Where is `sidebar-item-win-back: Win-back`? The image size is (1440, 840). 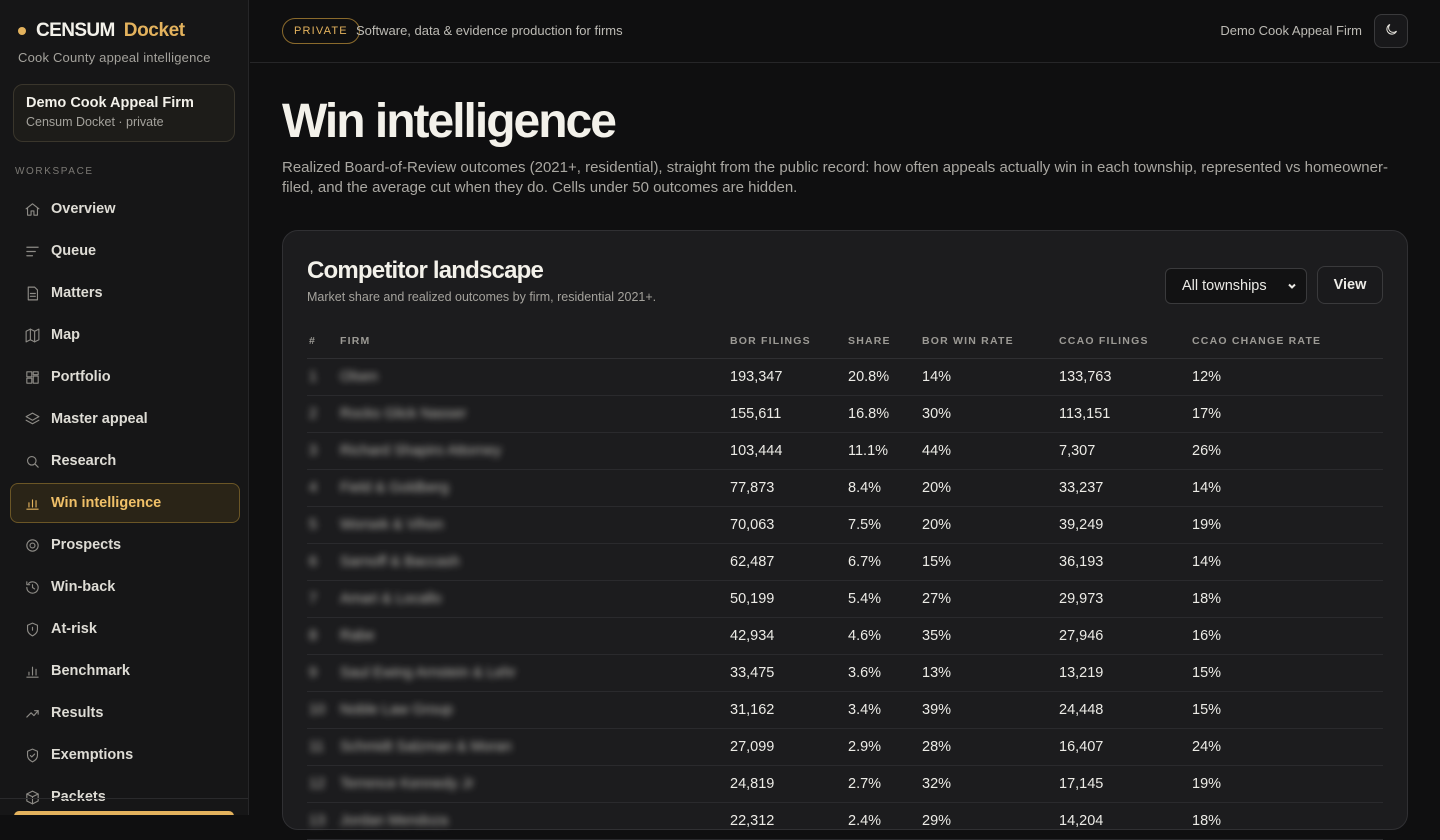
sidebar-item-win-back: Win-back is located at coordinates (125, 587).